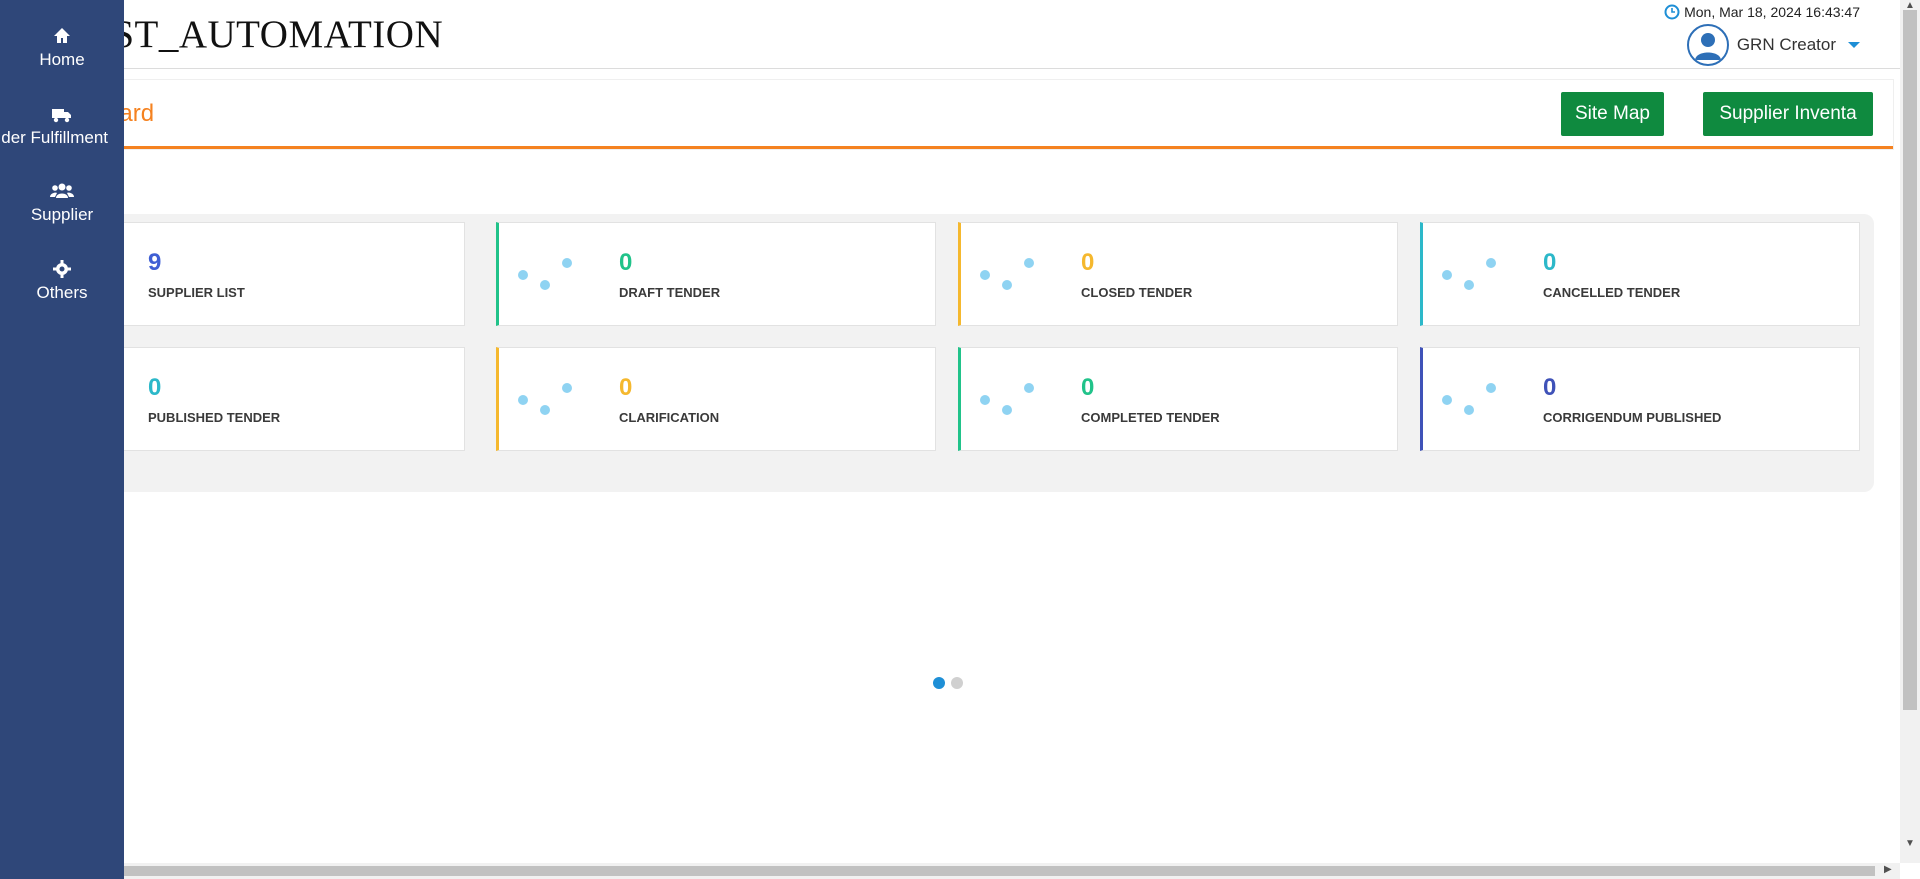 This screenshot has width=1920, height=879. What do you see at coordinates (1910, 360) in the screenshot?
I see `vertical-scroll-thumb` at bounding box center [1910, 360].